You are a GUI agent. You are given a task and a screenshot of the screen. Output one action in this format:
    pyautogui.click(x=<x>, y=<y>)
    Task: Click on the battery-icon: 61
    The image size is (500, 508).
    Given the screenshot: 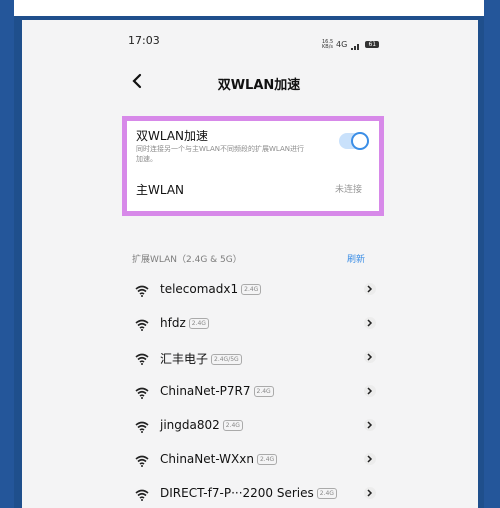 What is the action you would take?
    pyautogui.click(x=372, y=44)
    